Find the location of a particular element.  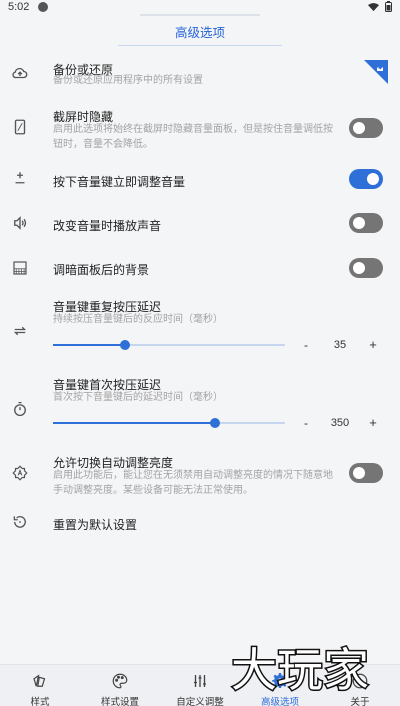

palette-icon is located at coordinates (120, 681).